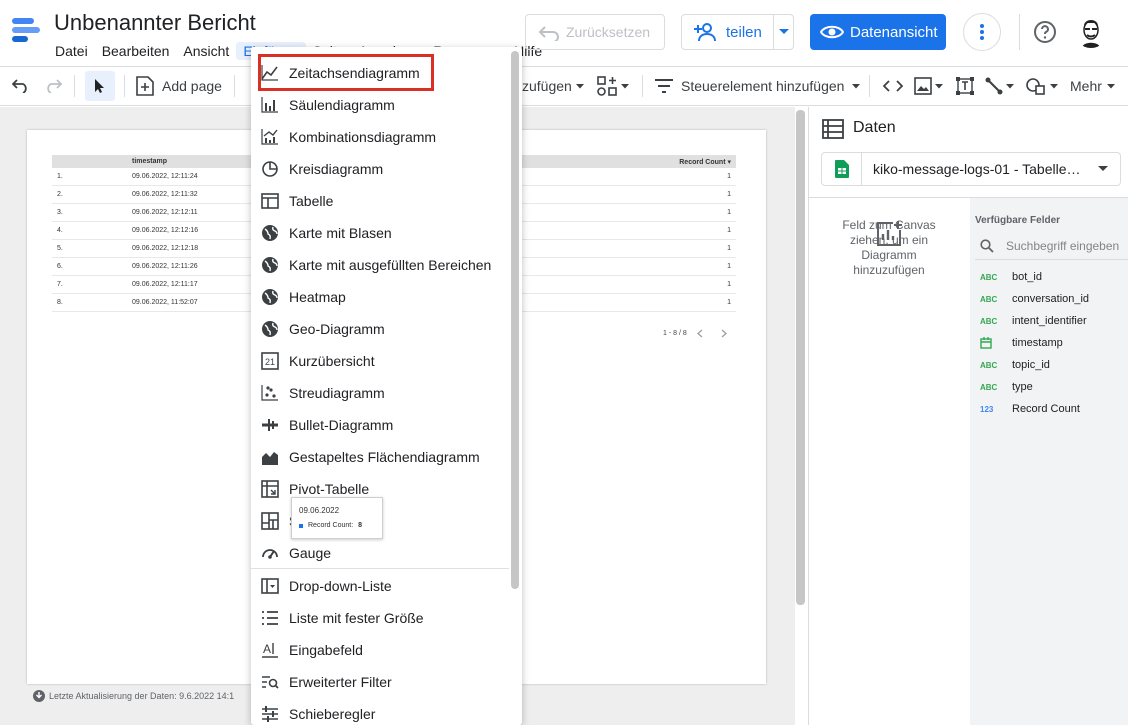 The height and width of the screenshot is (725, 1128). Describe the element at coordinates (380, 329) in the screenshot. I see `menu-item-geo-diagramm: Geo-Diagramm` at that location.